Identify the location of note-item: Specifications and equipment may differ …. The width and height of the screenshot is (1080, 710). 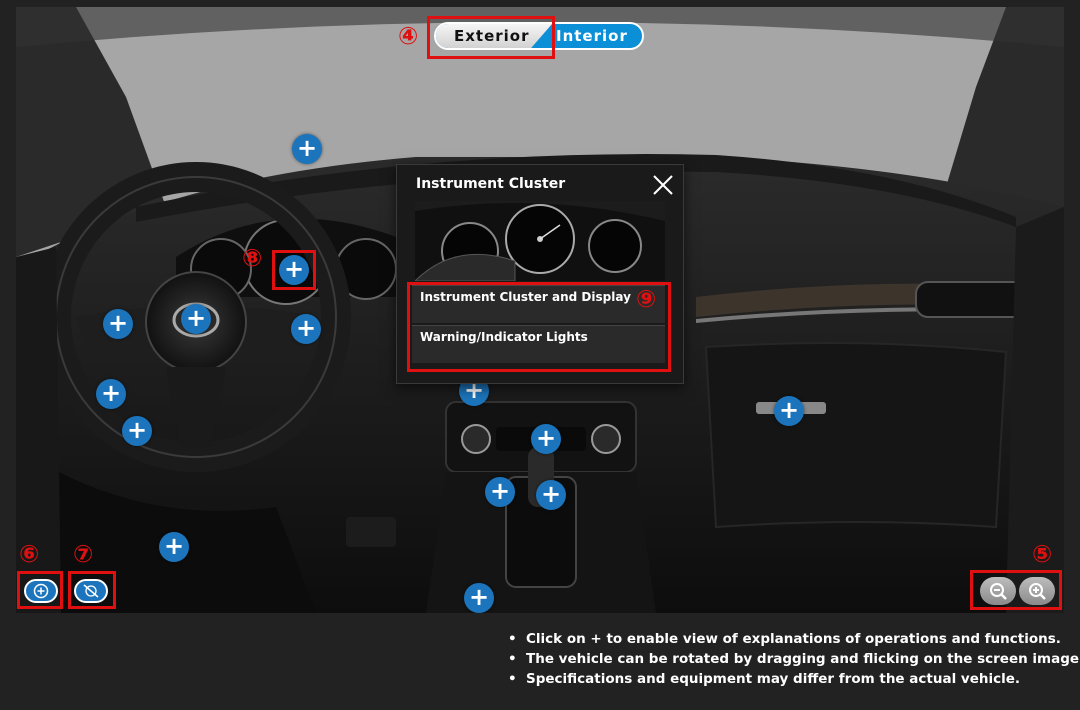
(794, 679).